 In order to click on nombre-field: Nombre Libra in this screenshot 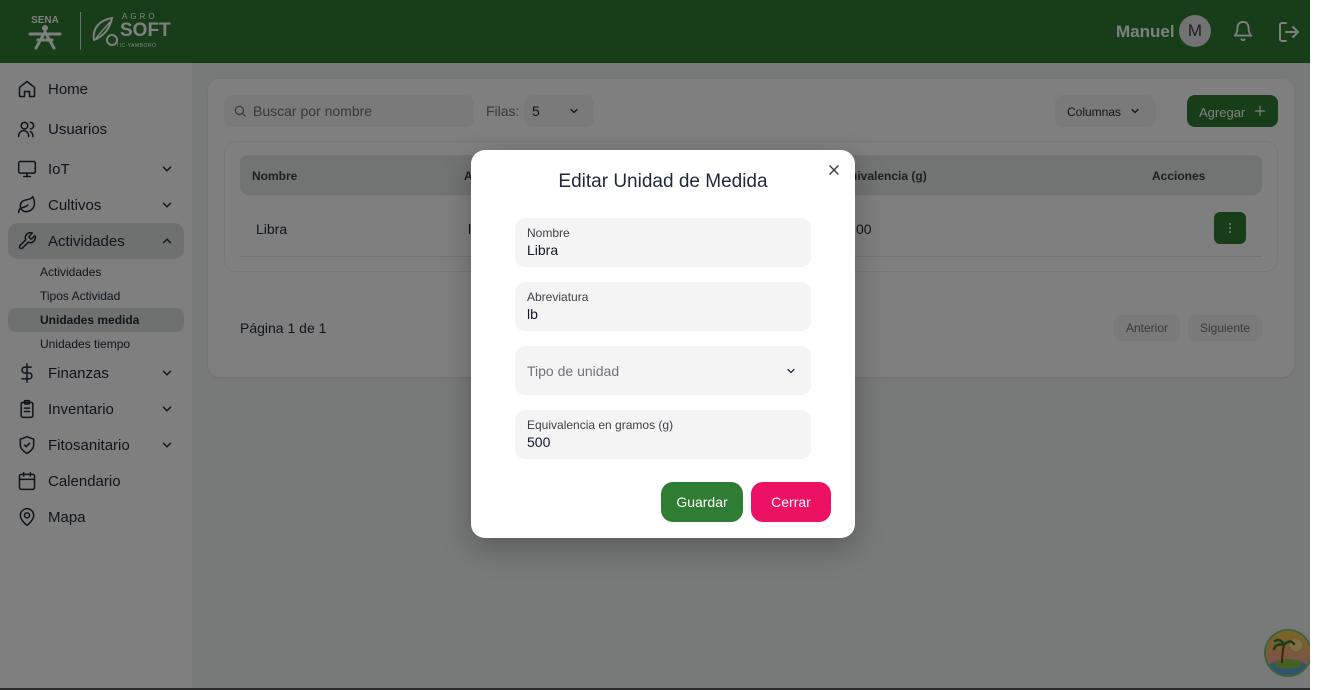, I will do `click(663, 242)`.